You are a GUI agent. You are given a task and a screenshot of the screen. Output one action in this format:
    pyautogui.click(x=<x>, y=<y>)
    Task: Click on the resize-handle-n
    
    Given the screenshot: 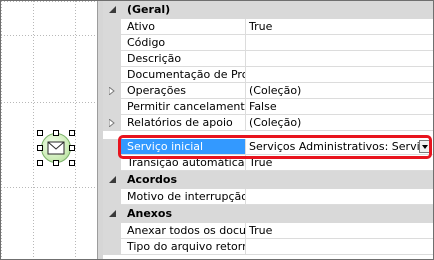 What is the action you would take?
    pyautogui.click(x=56, y=133)
    